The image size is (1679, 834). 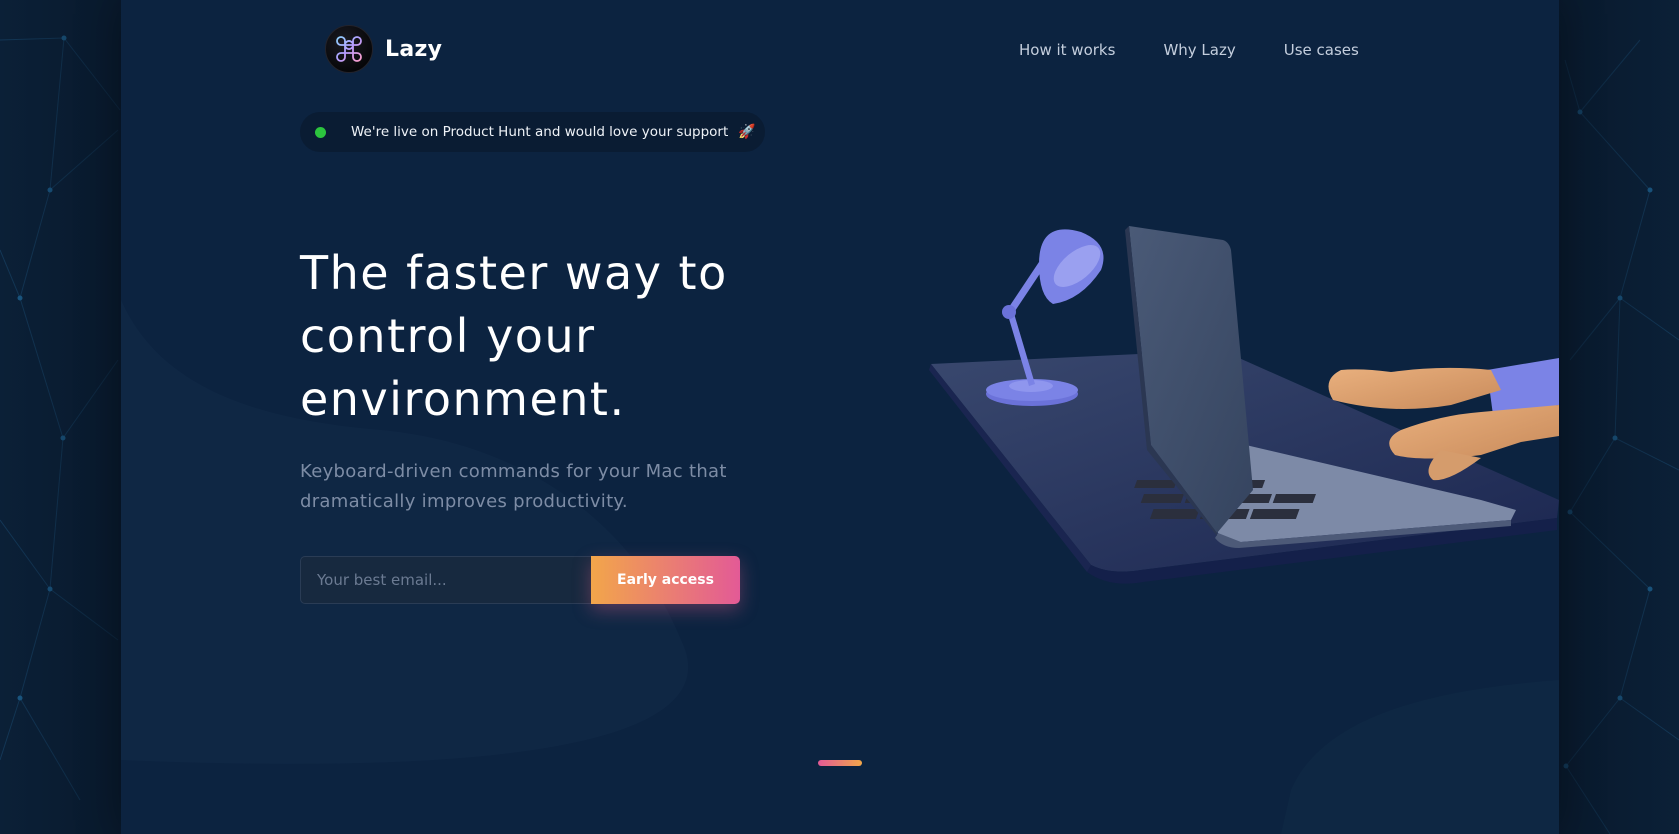 I want to click on nav-use-cases: Use cases, so click(x=1321, y=50).